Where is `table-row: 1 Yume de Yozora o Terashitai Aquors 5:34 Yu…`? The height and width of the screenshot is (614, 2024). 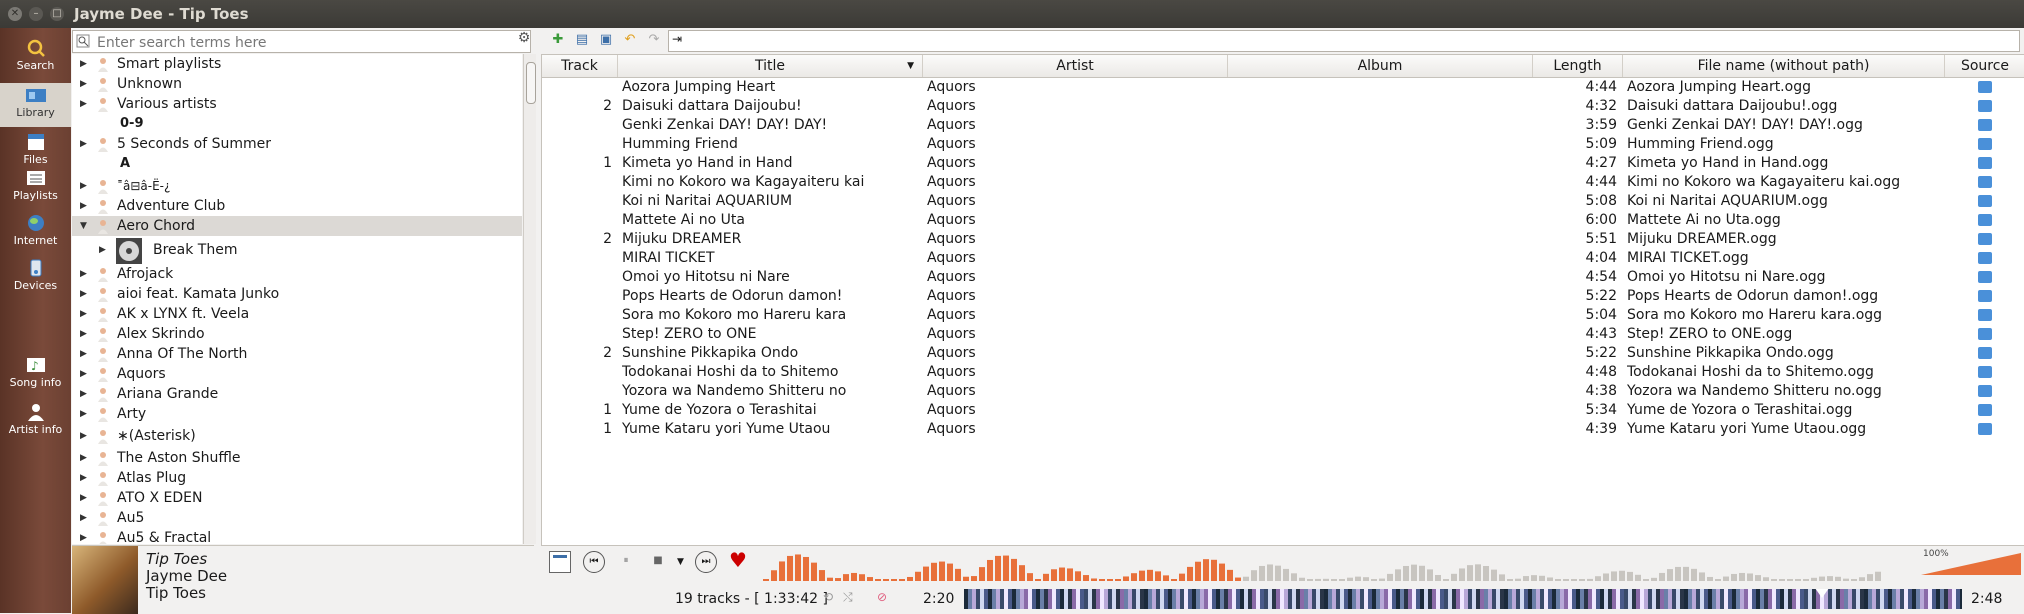 table-row: 1 Yume de Yozora o Terashitai Aquors 5:34 Yu… is located at coordinates (1283, 410).